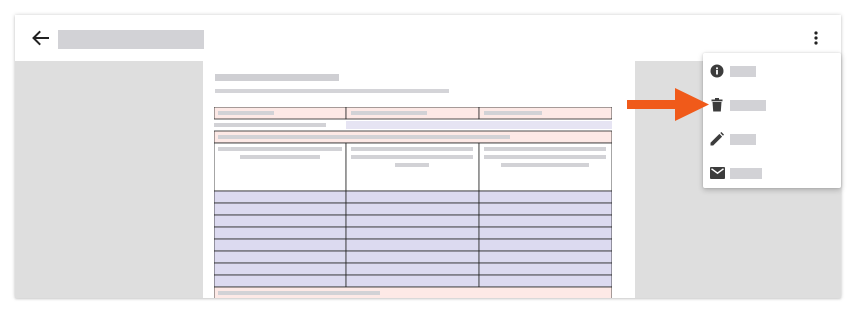 The image size is (856, 314). I want to click on menu-item-edit-label, so click(743, 139).